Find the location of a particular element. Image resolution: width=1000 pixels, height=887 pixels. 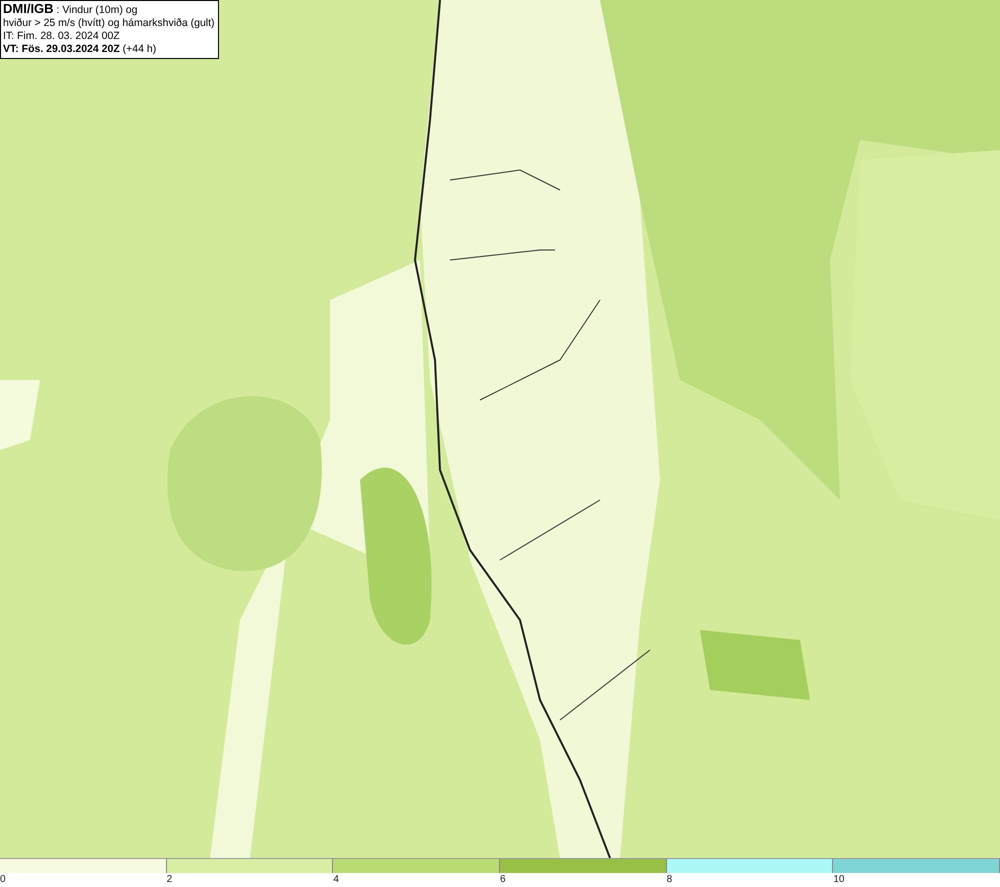

title-line: VT: Fös. 29.03.2024 20Z (+44 h) is located at coordinates (80, 49).